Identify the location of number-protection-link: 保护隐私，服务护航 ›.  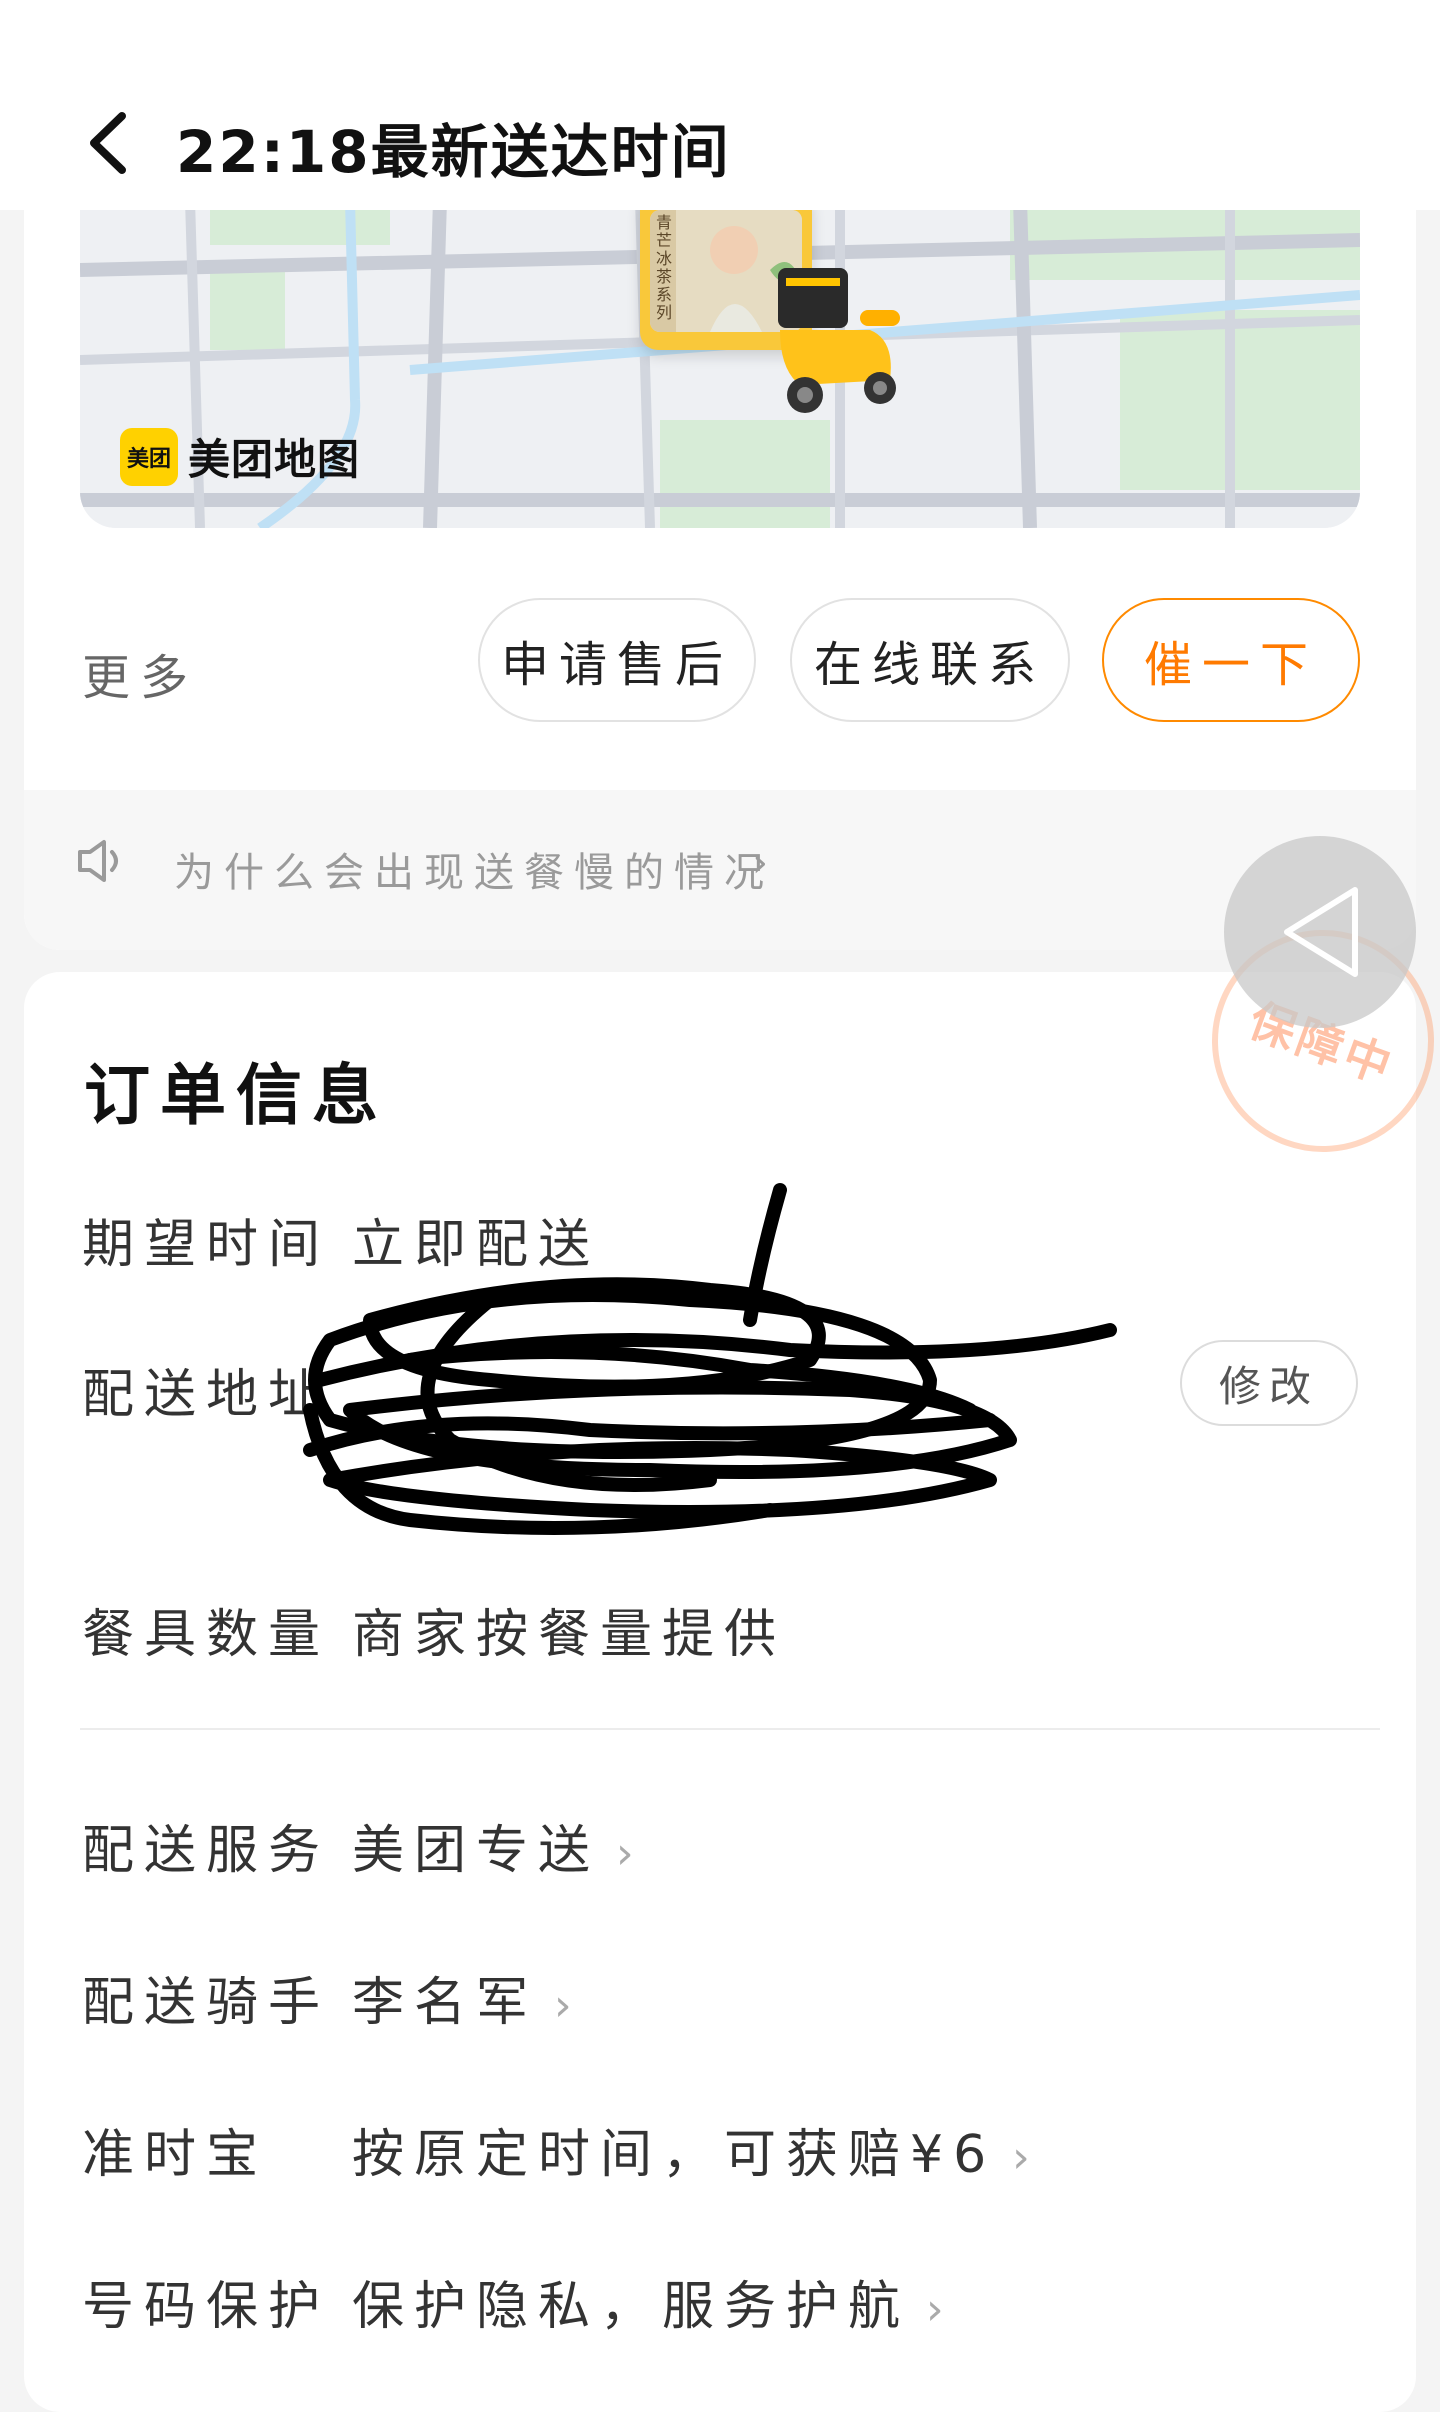
(648, 2301).